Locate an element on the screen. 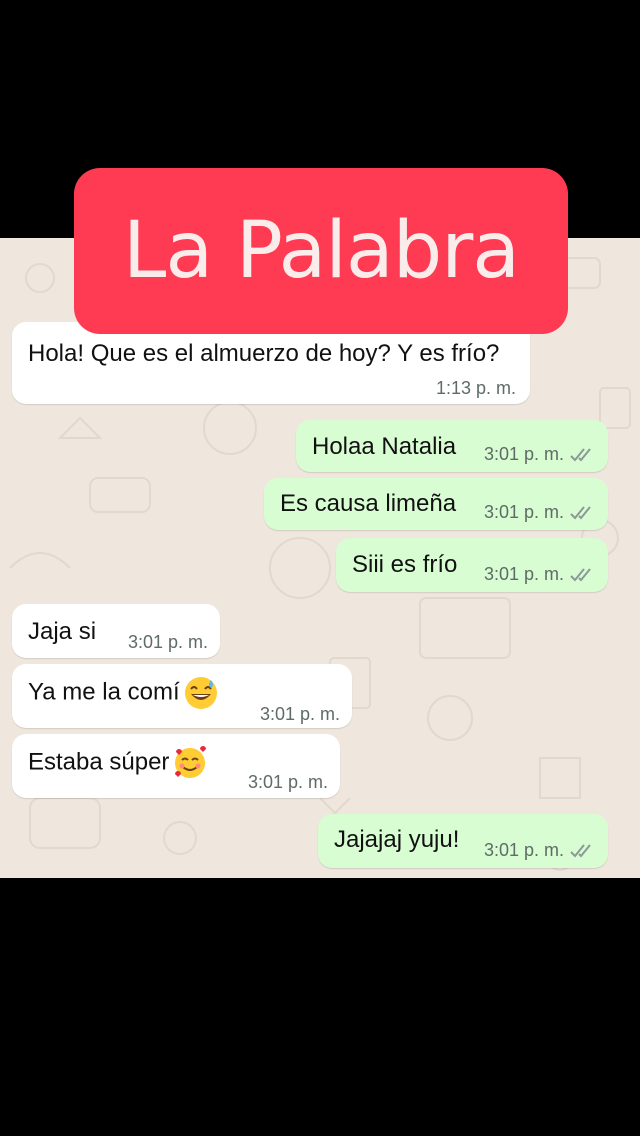 This screenshot has height=1136, width=640. title-banner: La Palabra is located at coordinates (321, 251).